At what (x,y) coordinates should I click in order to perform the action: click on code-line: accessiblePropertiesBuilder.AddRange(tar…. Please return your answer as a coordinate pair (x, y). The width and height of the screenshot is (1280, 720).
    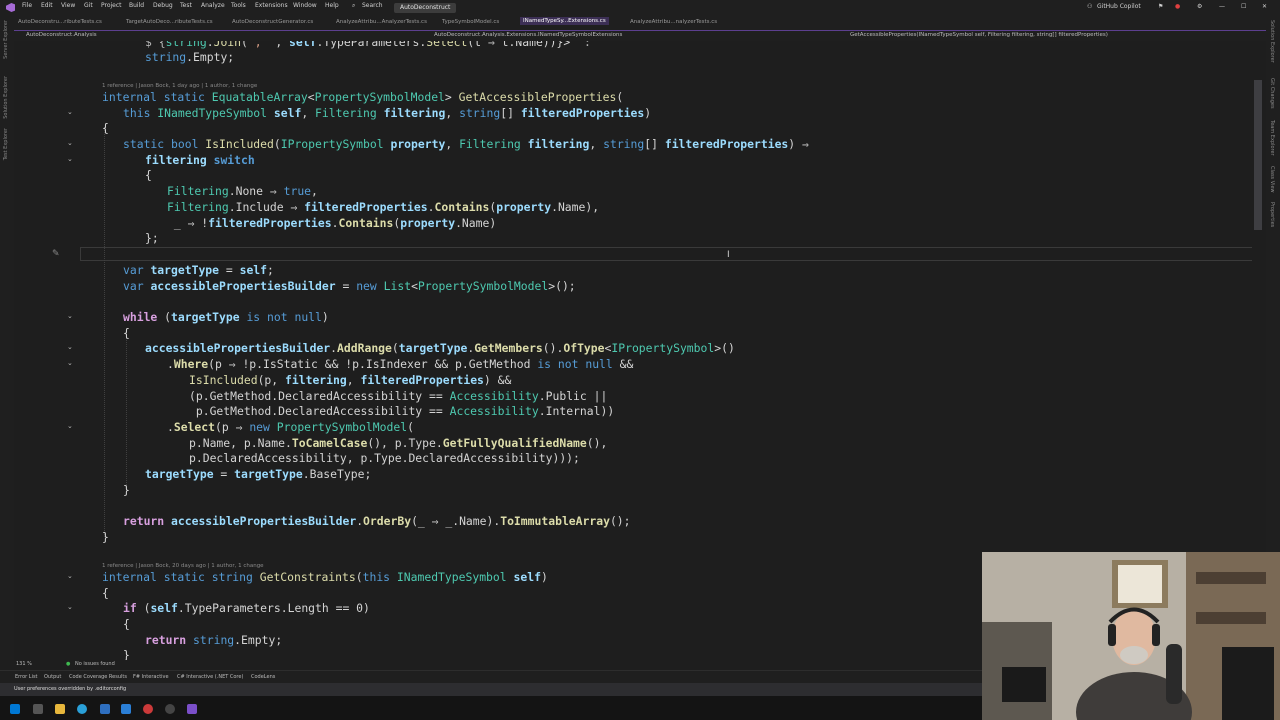
    Looking at the image, I should click on (440, 348).